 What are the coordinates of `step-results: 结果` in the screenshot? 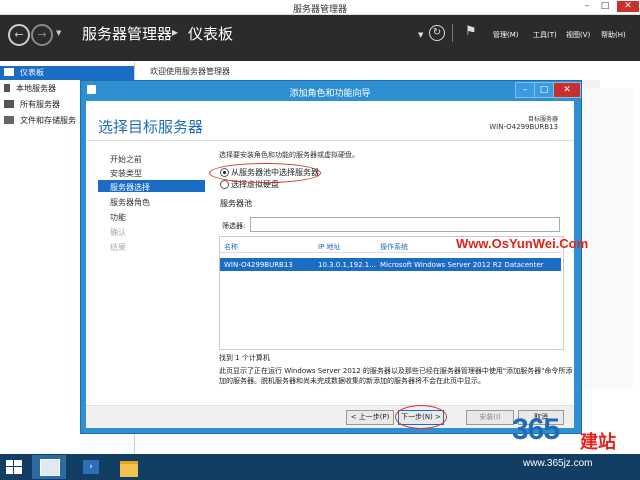 It's located at (118, 247).